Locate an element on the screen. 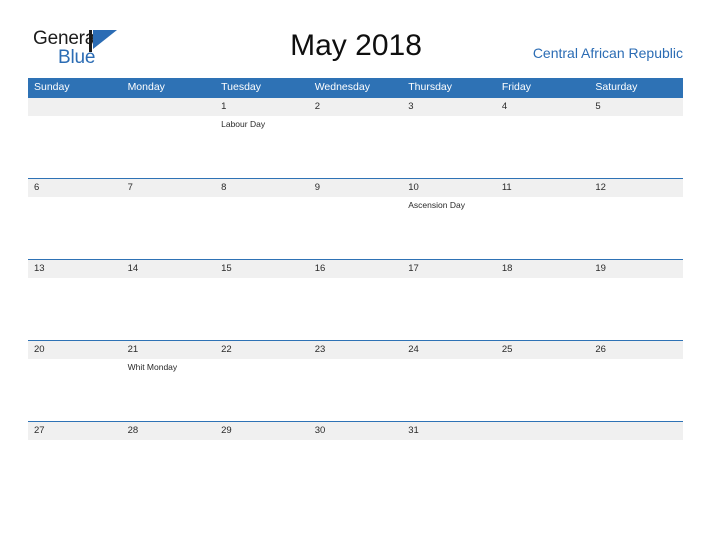  day-number: 13 is located at coordinates (39, 268).